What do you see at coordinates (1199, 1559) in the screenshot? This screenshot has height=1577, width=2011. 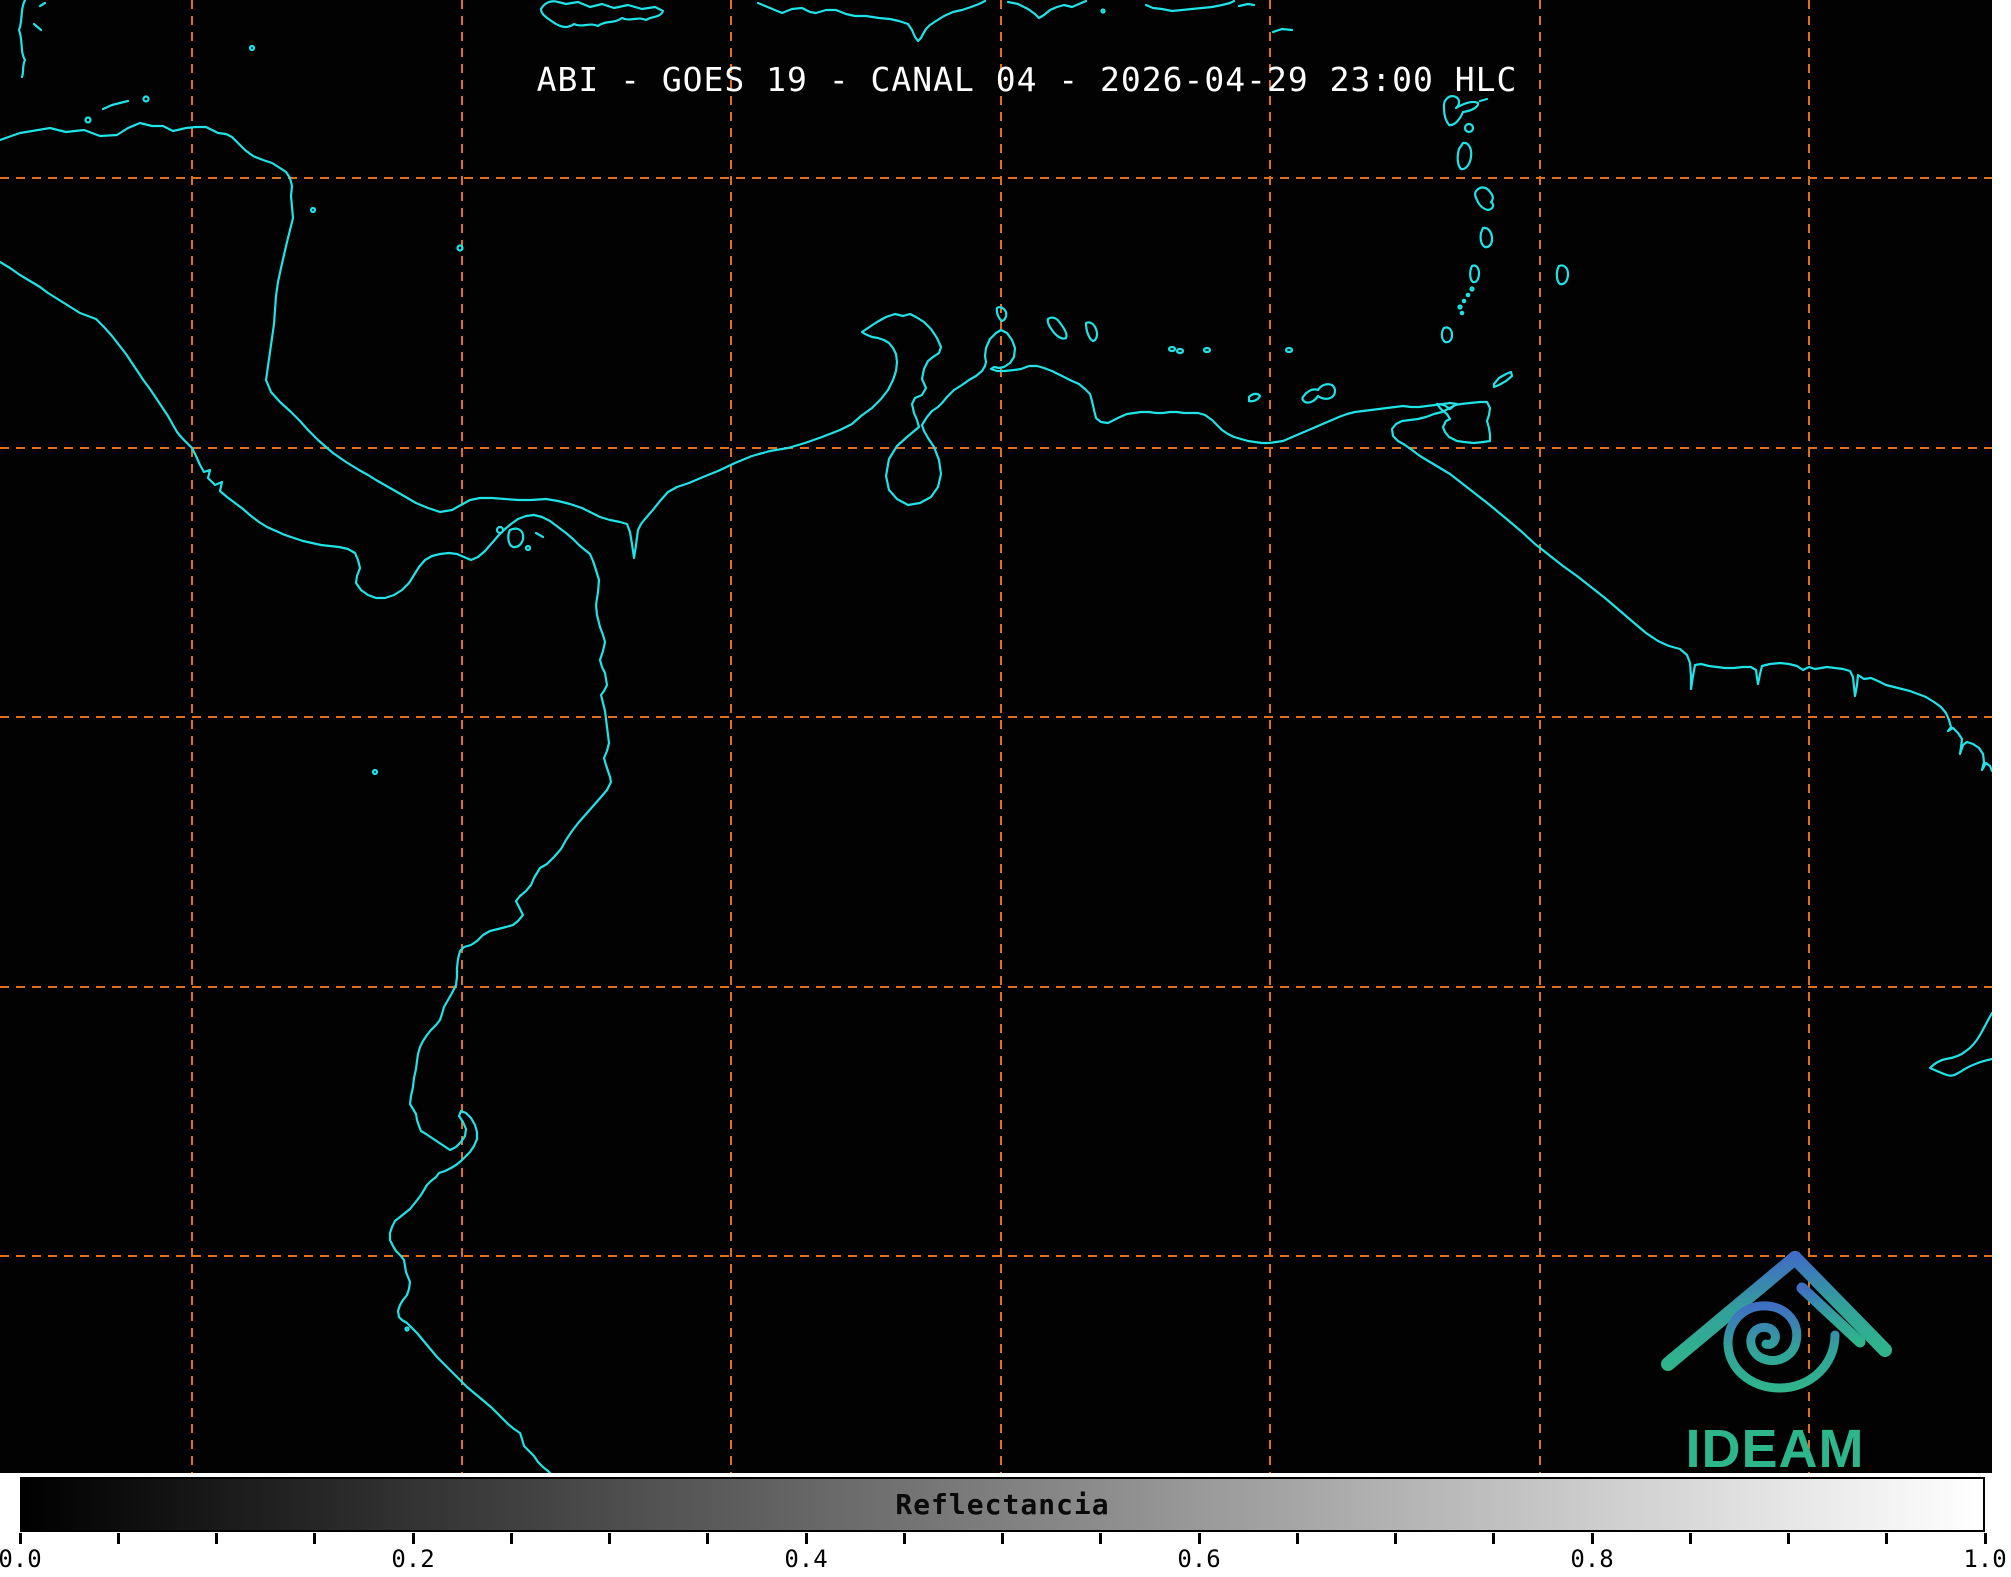 I see `colorbar-tick-label: 0.6` at bounding box center [1199, 1559].